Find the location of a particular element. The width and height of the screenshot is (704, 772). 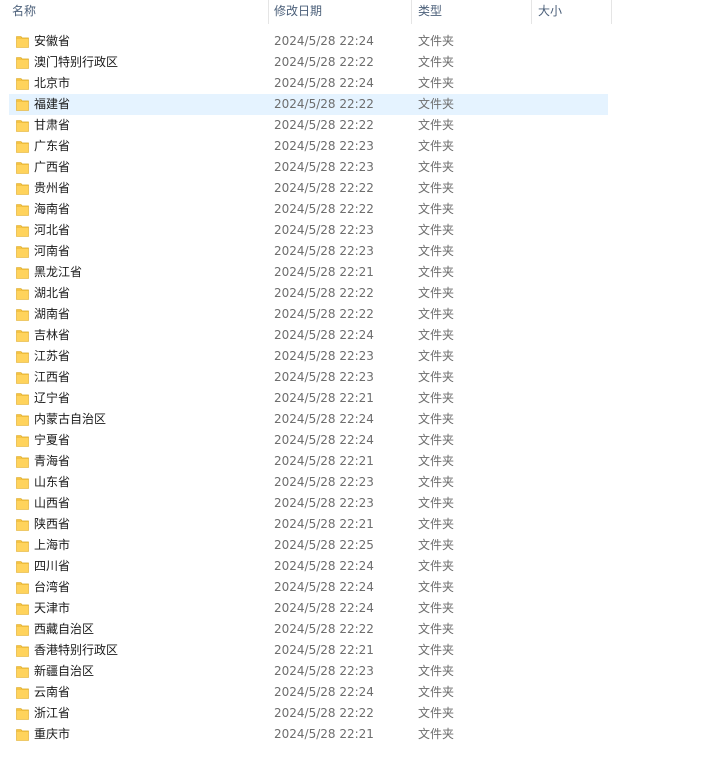

file-name: 湖南省 is located at coordinates (52, 314).